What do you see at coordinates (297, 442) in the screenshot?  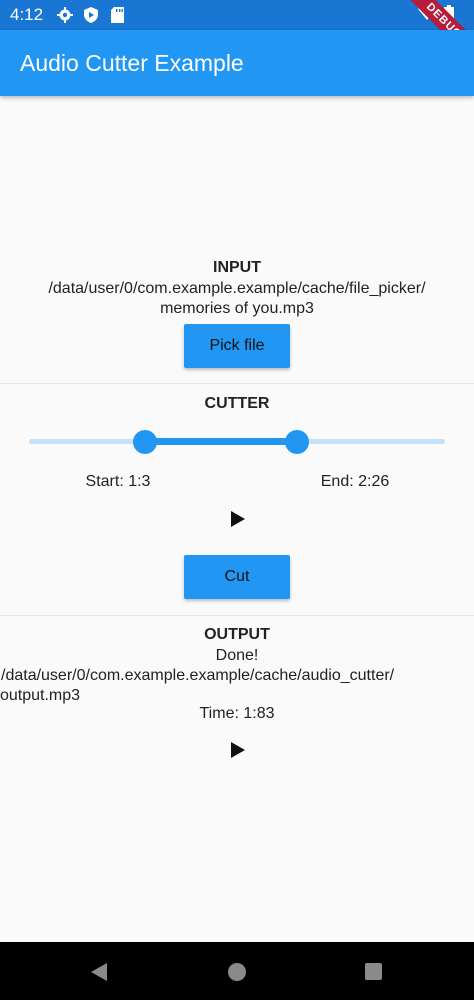 I see `slider-end-thumb` at bounding box center [297, 442].